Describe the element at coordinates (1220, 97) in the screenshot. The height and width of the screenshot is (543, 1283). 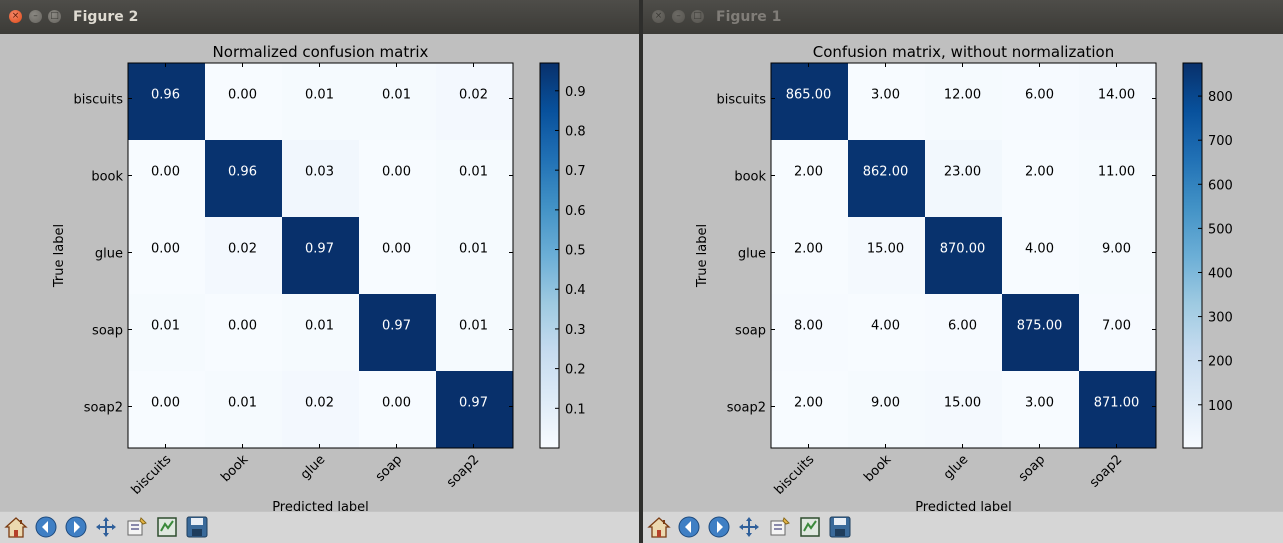
I see `colorbar-tick-label: 800` at that location.